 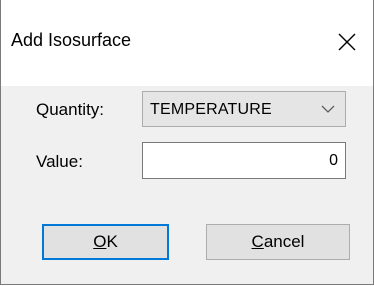 I want to click on dialog-title: Add Isosurface, so click(x=71, y=40).